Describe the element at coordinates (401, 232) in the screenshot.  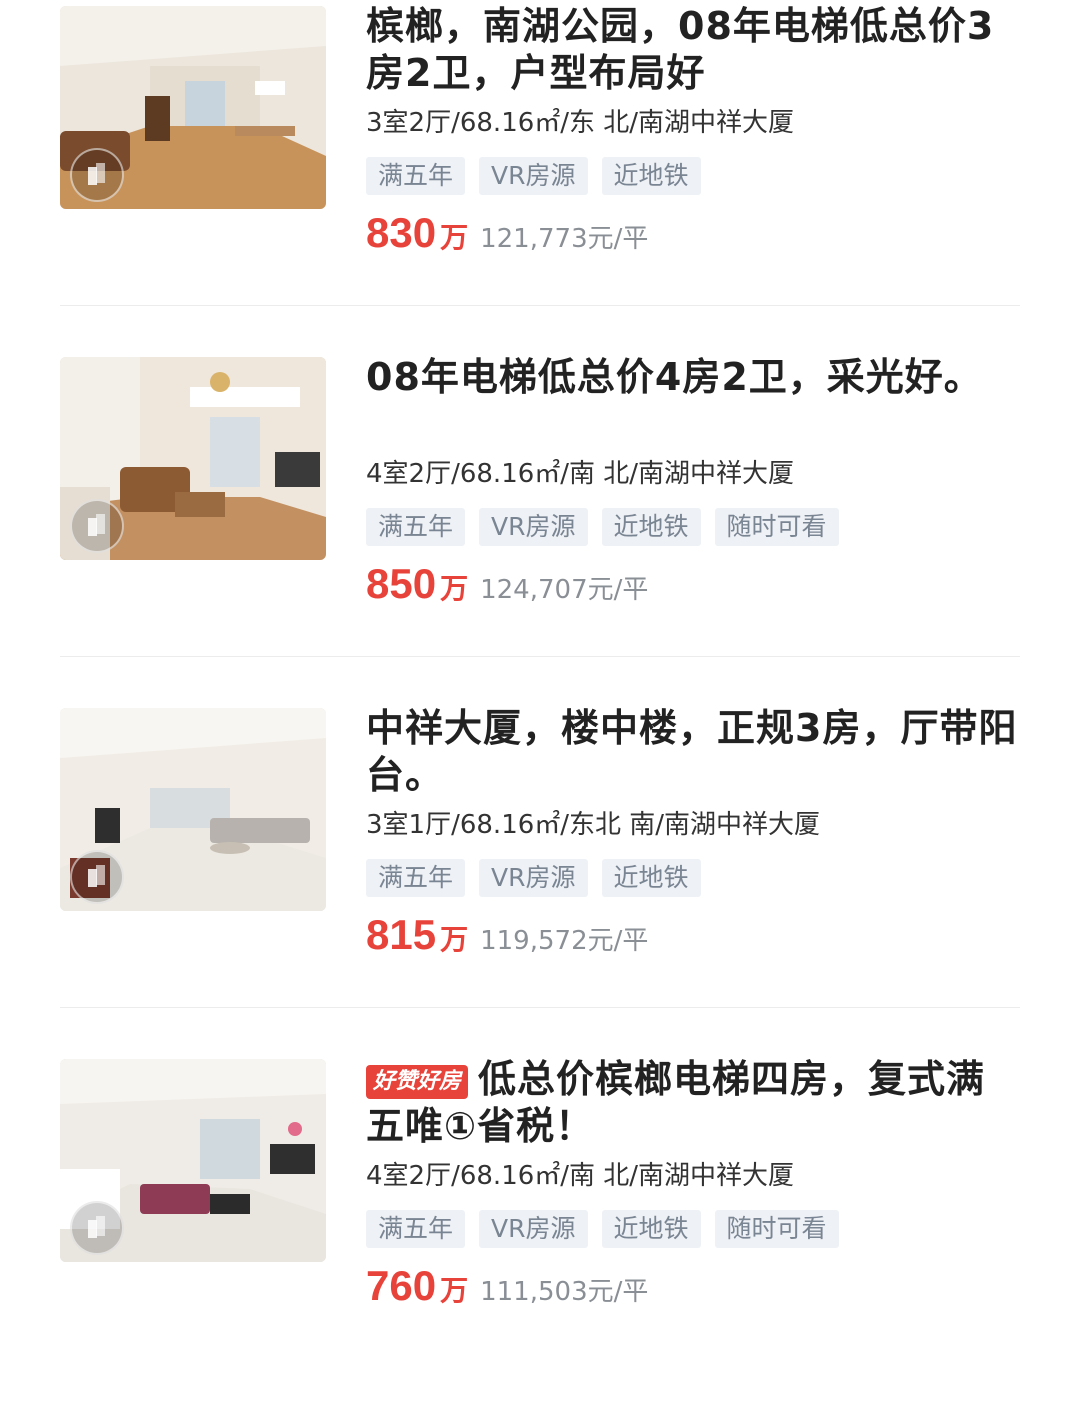
I see `total-price: 830` at that location.